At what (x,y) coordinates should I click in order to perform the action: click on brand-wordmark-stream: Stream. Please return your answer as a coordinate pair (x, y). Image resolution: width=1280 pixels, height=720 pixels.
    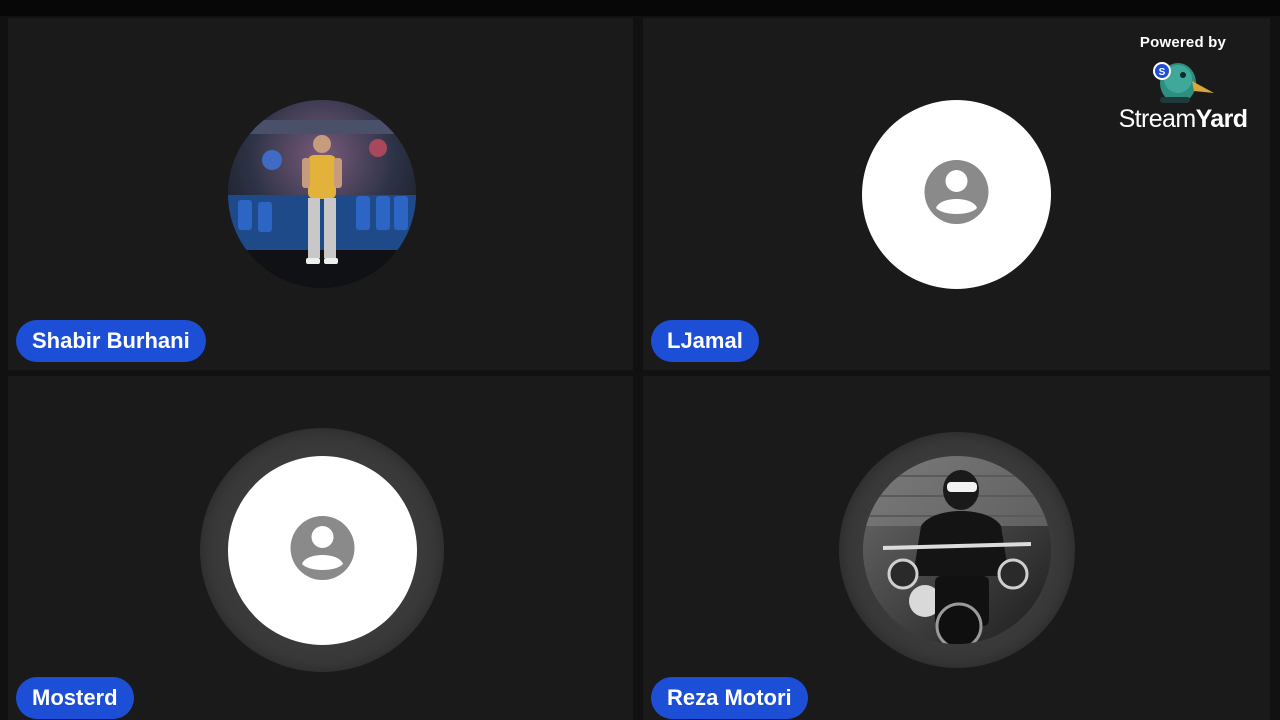
    Looking at the image, I should click on (1157, 119).